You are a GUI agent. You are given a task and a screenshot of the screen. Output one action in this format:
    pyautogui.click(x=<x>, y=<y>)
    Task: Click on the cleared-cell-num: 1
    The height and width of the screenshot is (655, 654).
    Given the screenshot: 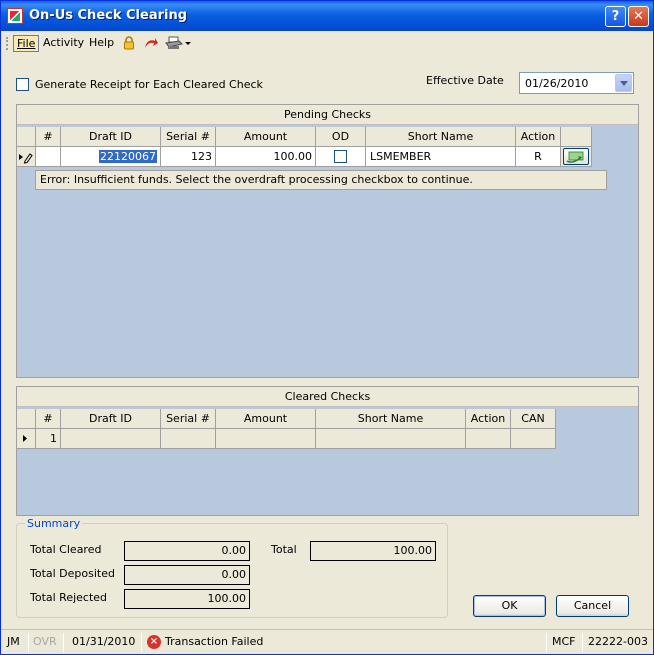 What is the action you would take?
    pyautogui.click(x=48, y=439)
    